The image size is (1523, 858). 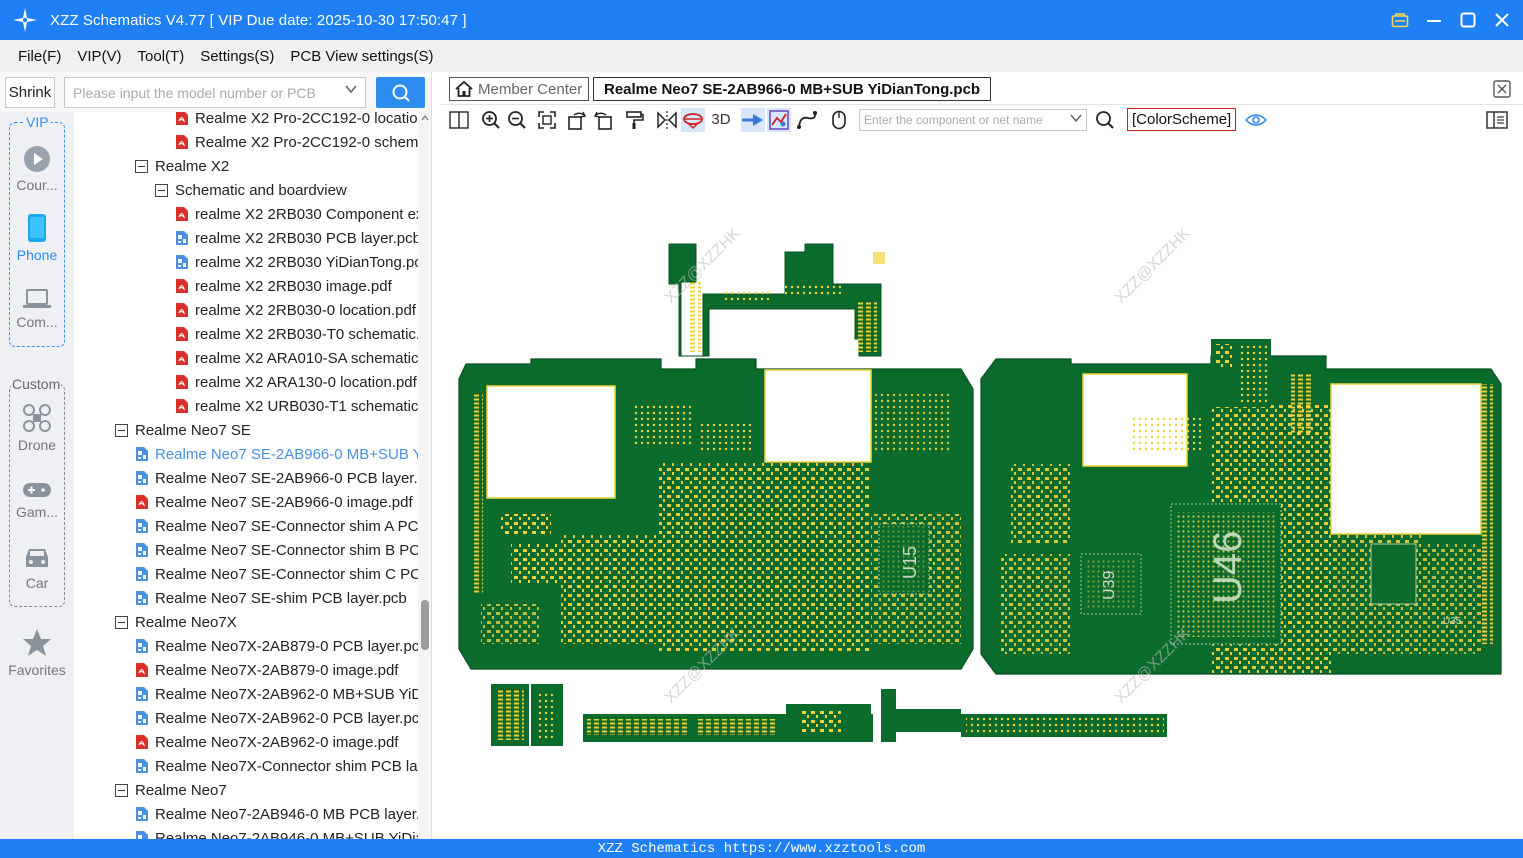 I want to click on mouse-mode-button, so click(x=839, y=120).